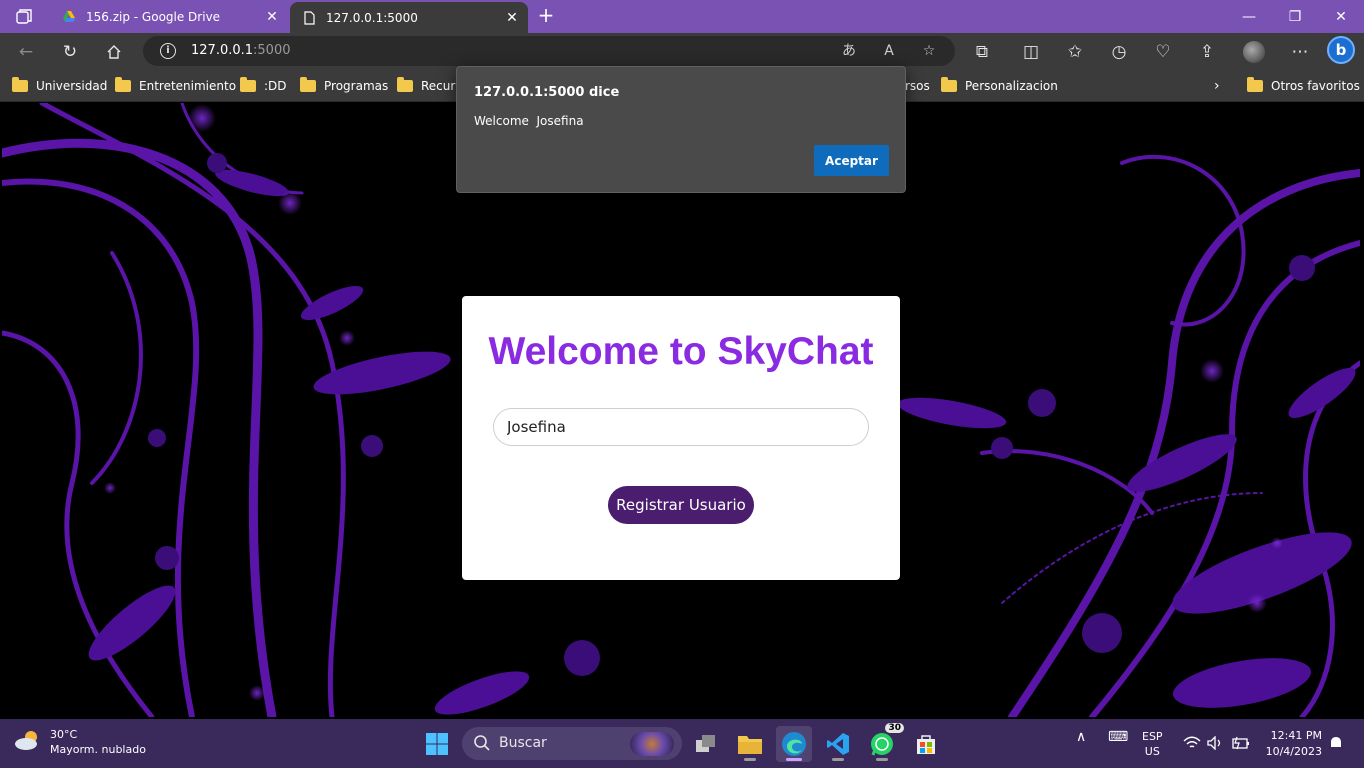  What do you see at coordinates (1192, 744) in the screenshot?
I see `wifi-icon` at bounding box center [1192, 744].